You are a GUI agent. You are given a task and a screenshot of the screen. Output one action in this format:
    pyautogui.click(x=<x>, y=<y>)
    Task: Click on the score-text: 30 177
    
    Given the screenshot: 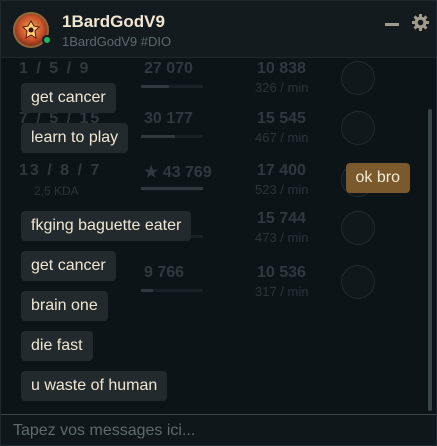 What is the action you would take?
    pyautogui.click(x=168, y=118)
    